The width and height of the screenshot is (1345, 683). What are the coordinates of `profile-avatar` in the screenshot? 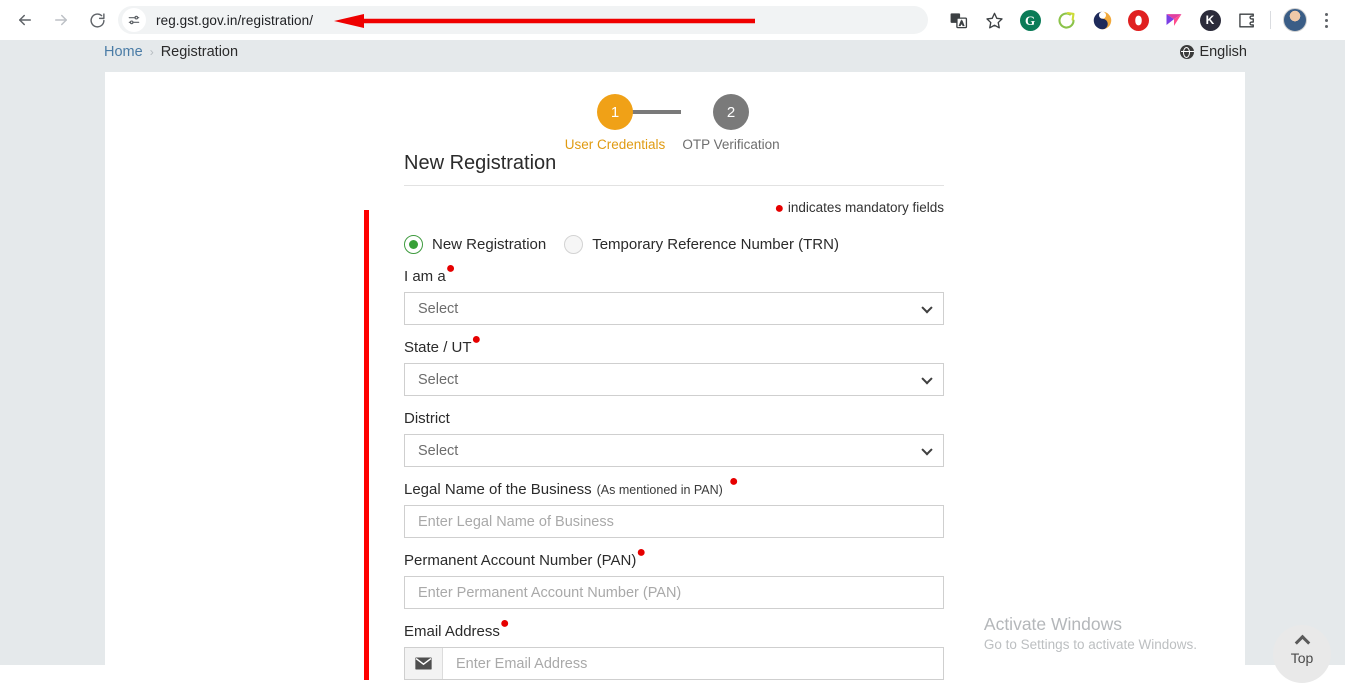 It's located at (1295, 20).